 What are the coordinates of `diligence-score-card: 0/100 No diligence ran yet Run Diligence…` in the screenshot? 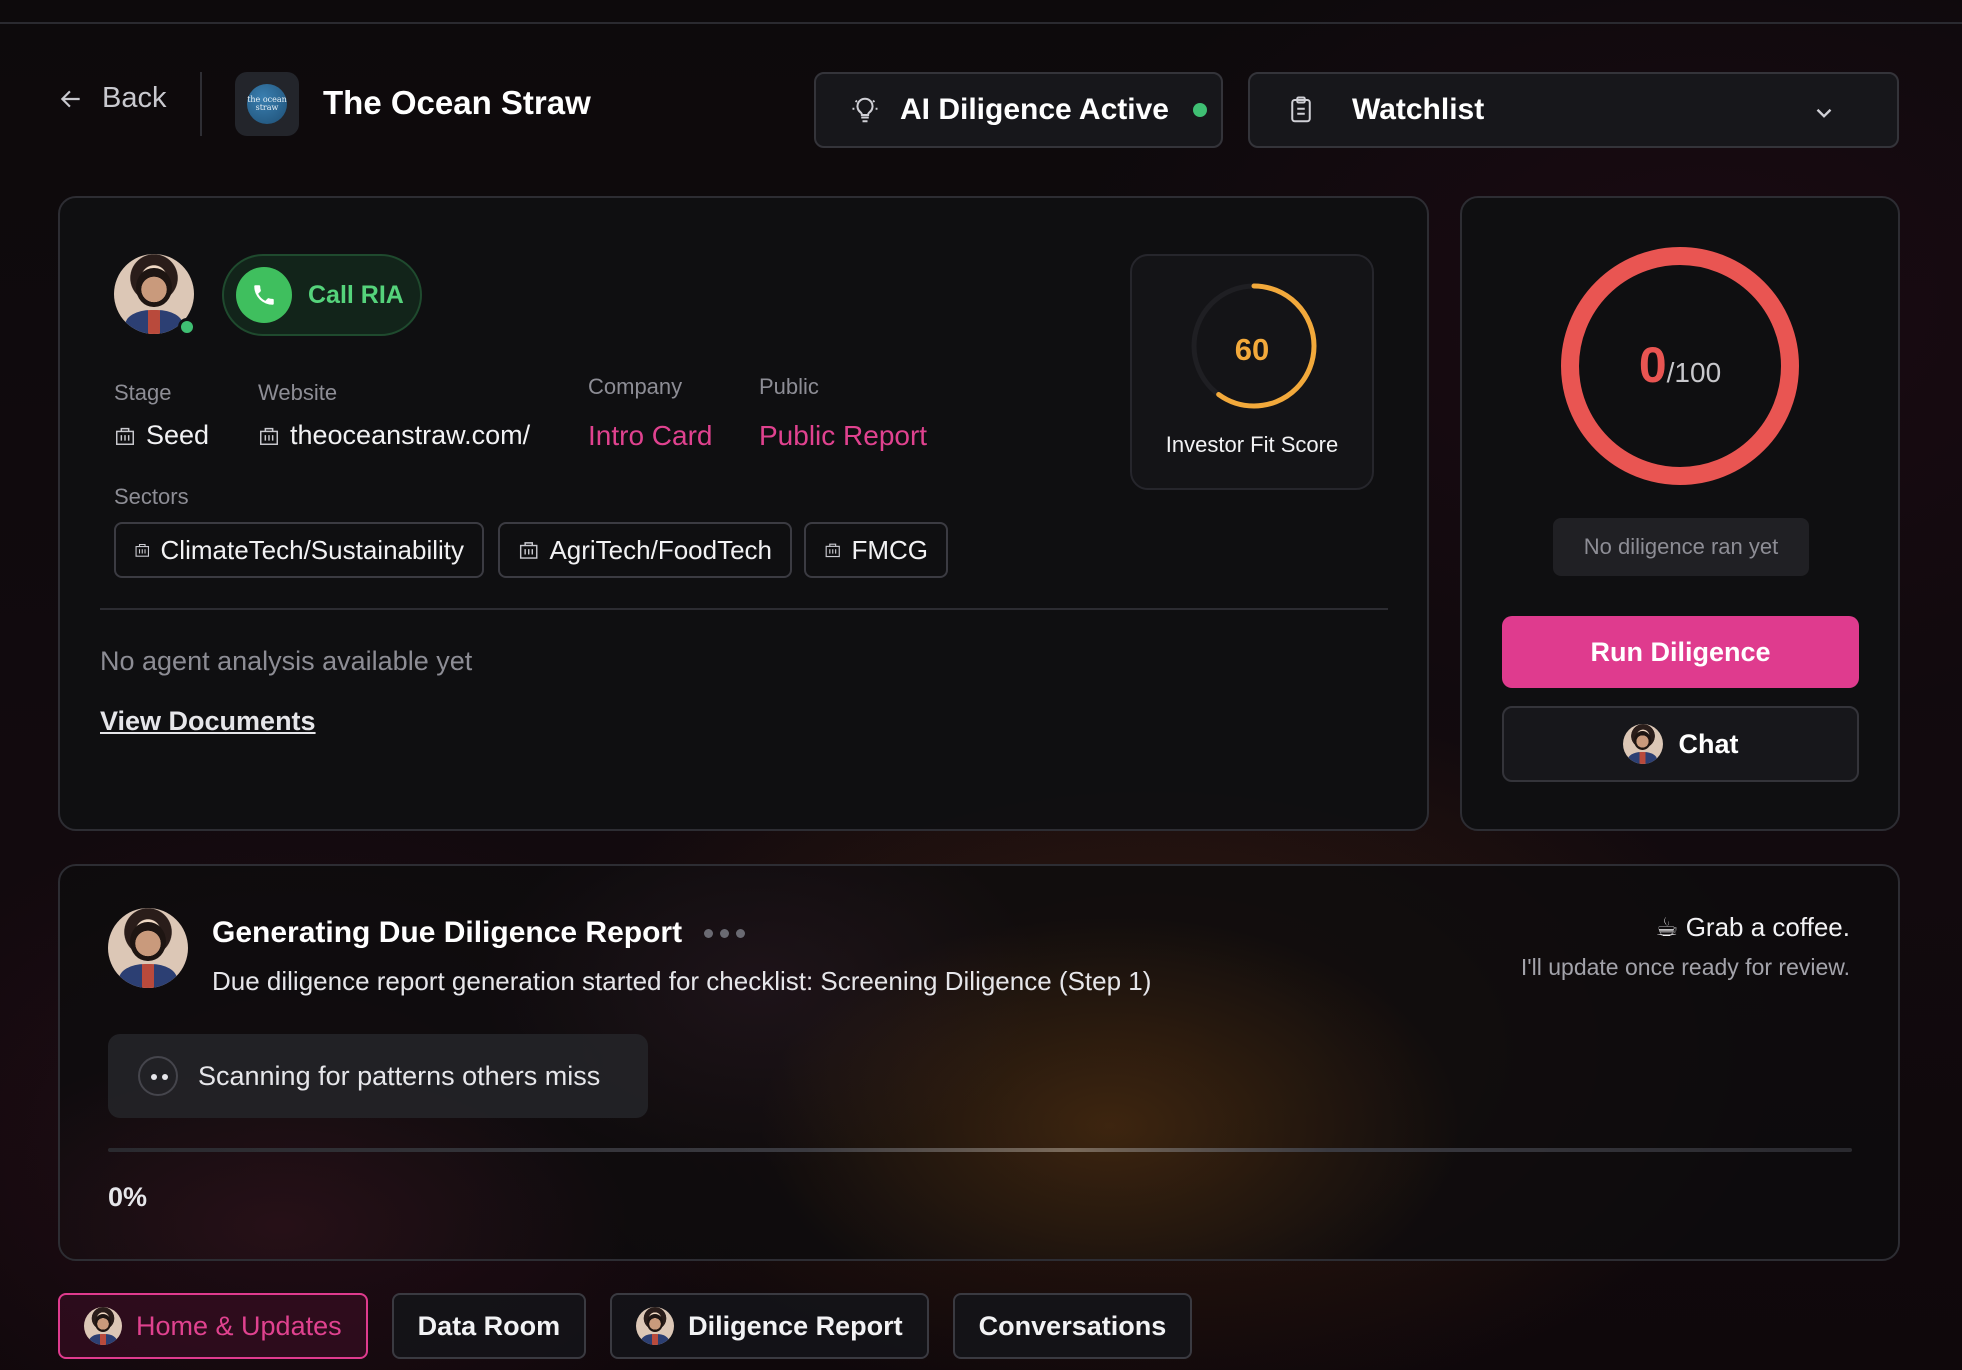 It's located at (1680, 513).